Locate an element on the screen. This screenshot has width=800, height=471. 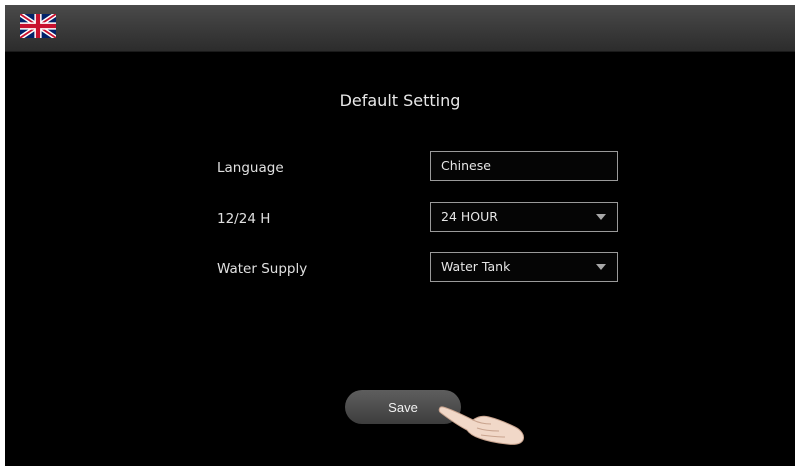
top-bar is located at coordinates (400, 28).